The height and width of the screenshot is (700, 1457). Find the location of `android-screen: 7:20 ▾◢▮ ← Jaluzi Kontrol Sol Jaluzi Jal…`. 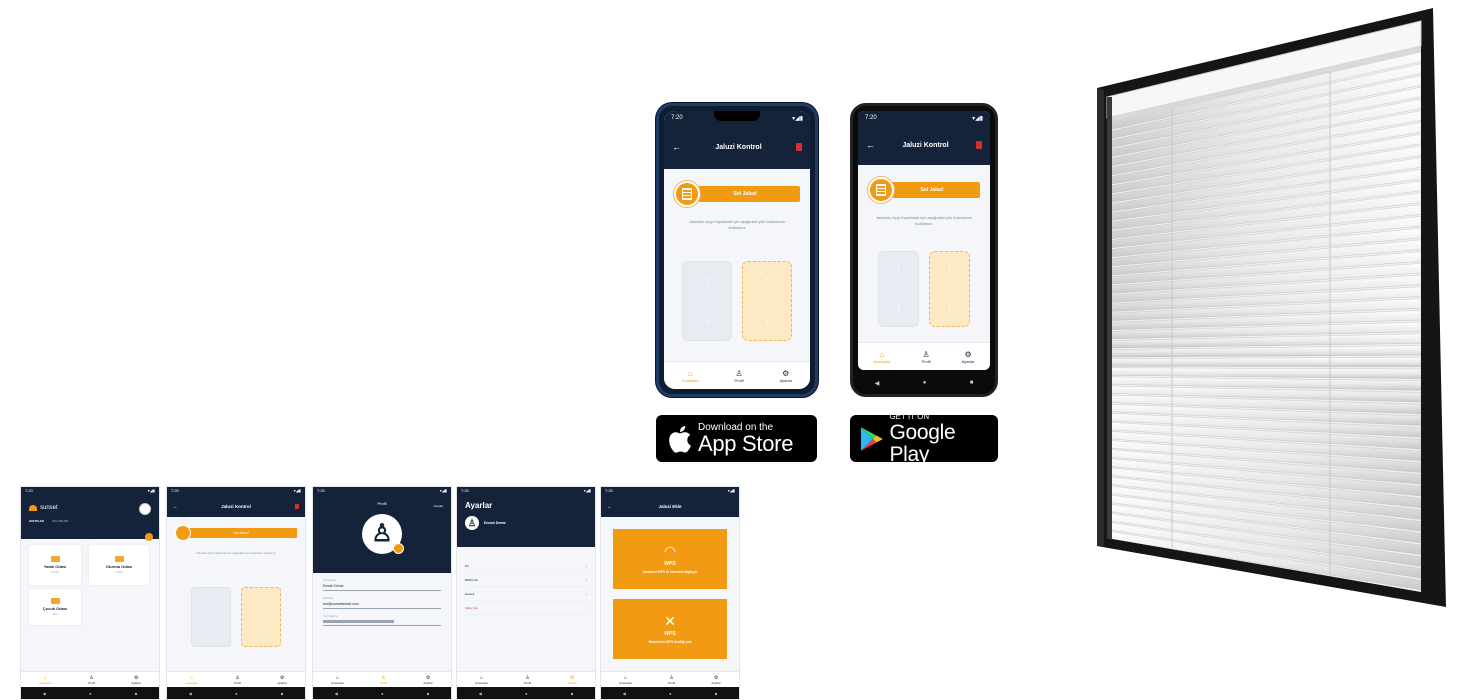

android-screen: 7:20 ▾◢▮ ← Jaluzi Kontrol Sol Jaluzi Jal… is located at coordinates (924, 240).